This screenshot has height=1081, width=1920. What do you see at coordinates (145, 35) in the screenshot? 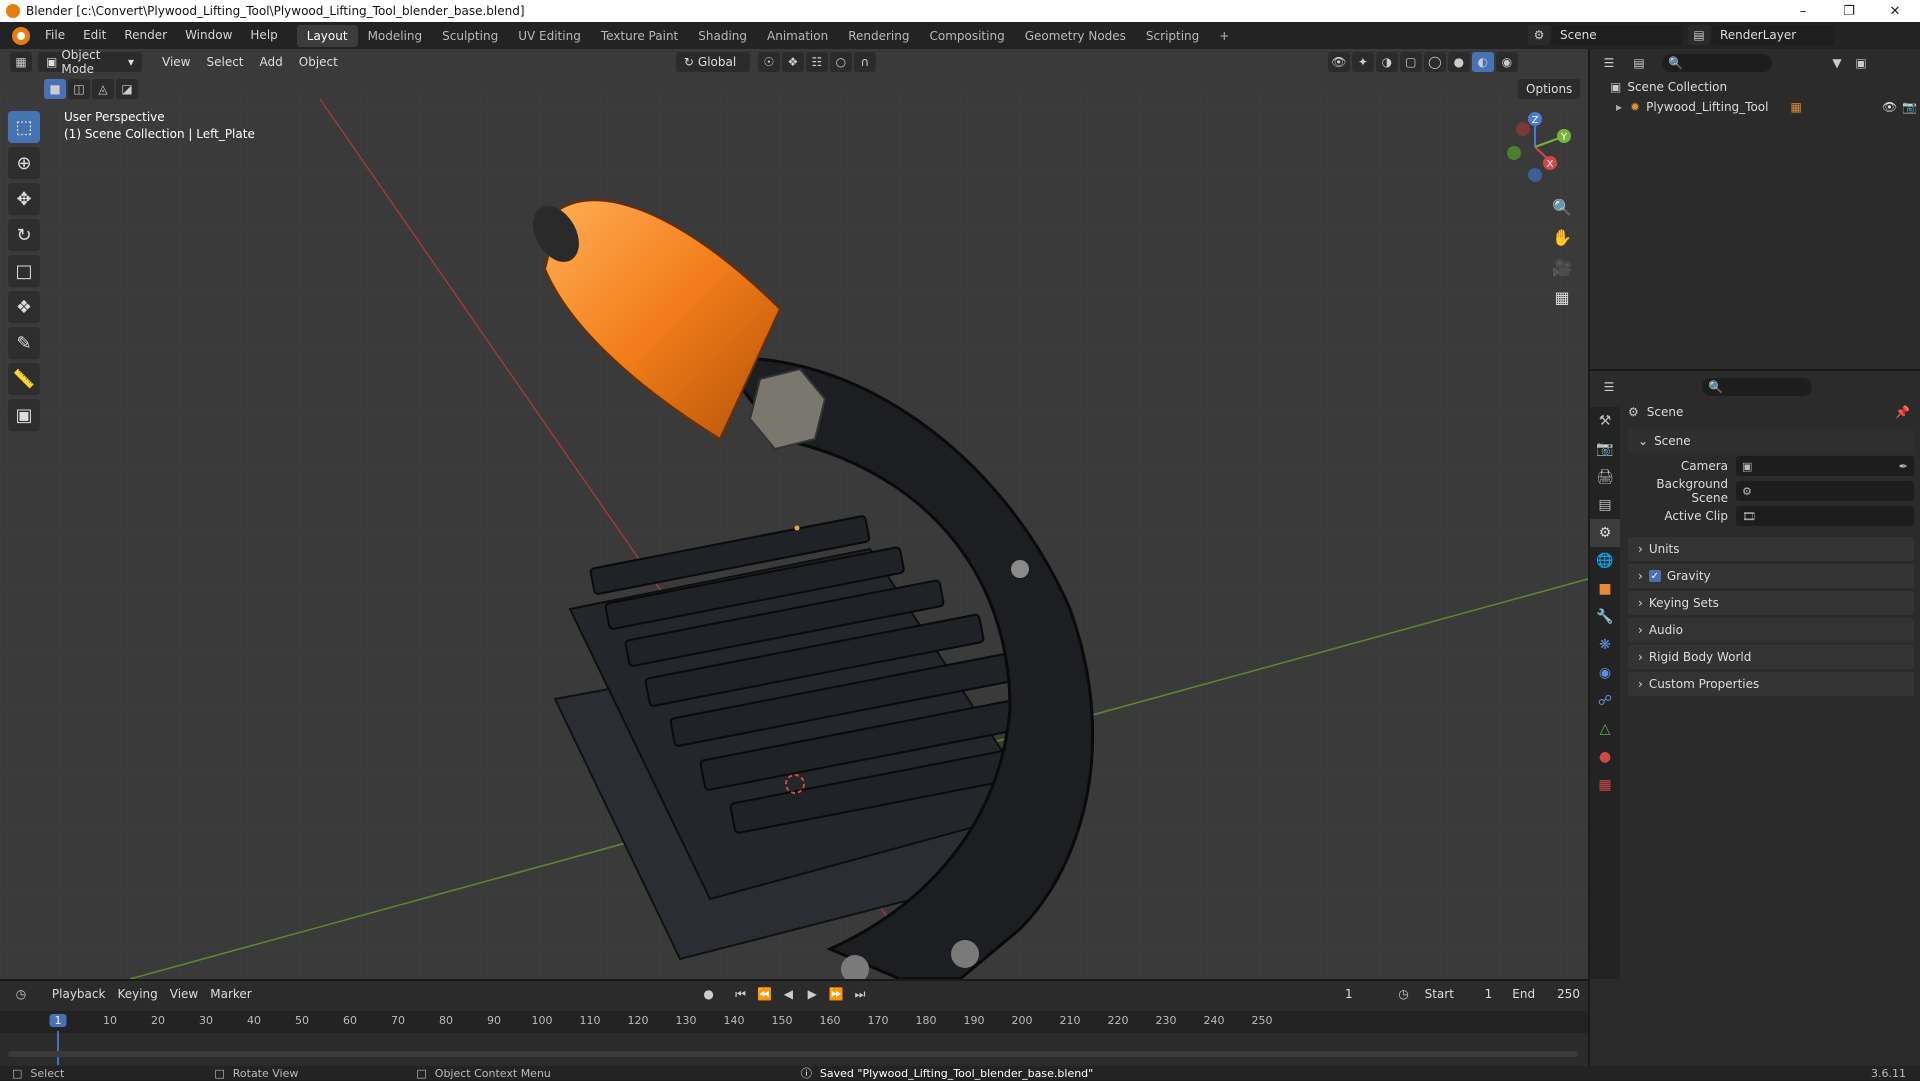
I see `menu-render: Render` at bounding box center [145, 35].